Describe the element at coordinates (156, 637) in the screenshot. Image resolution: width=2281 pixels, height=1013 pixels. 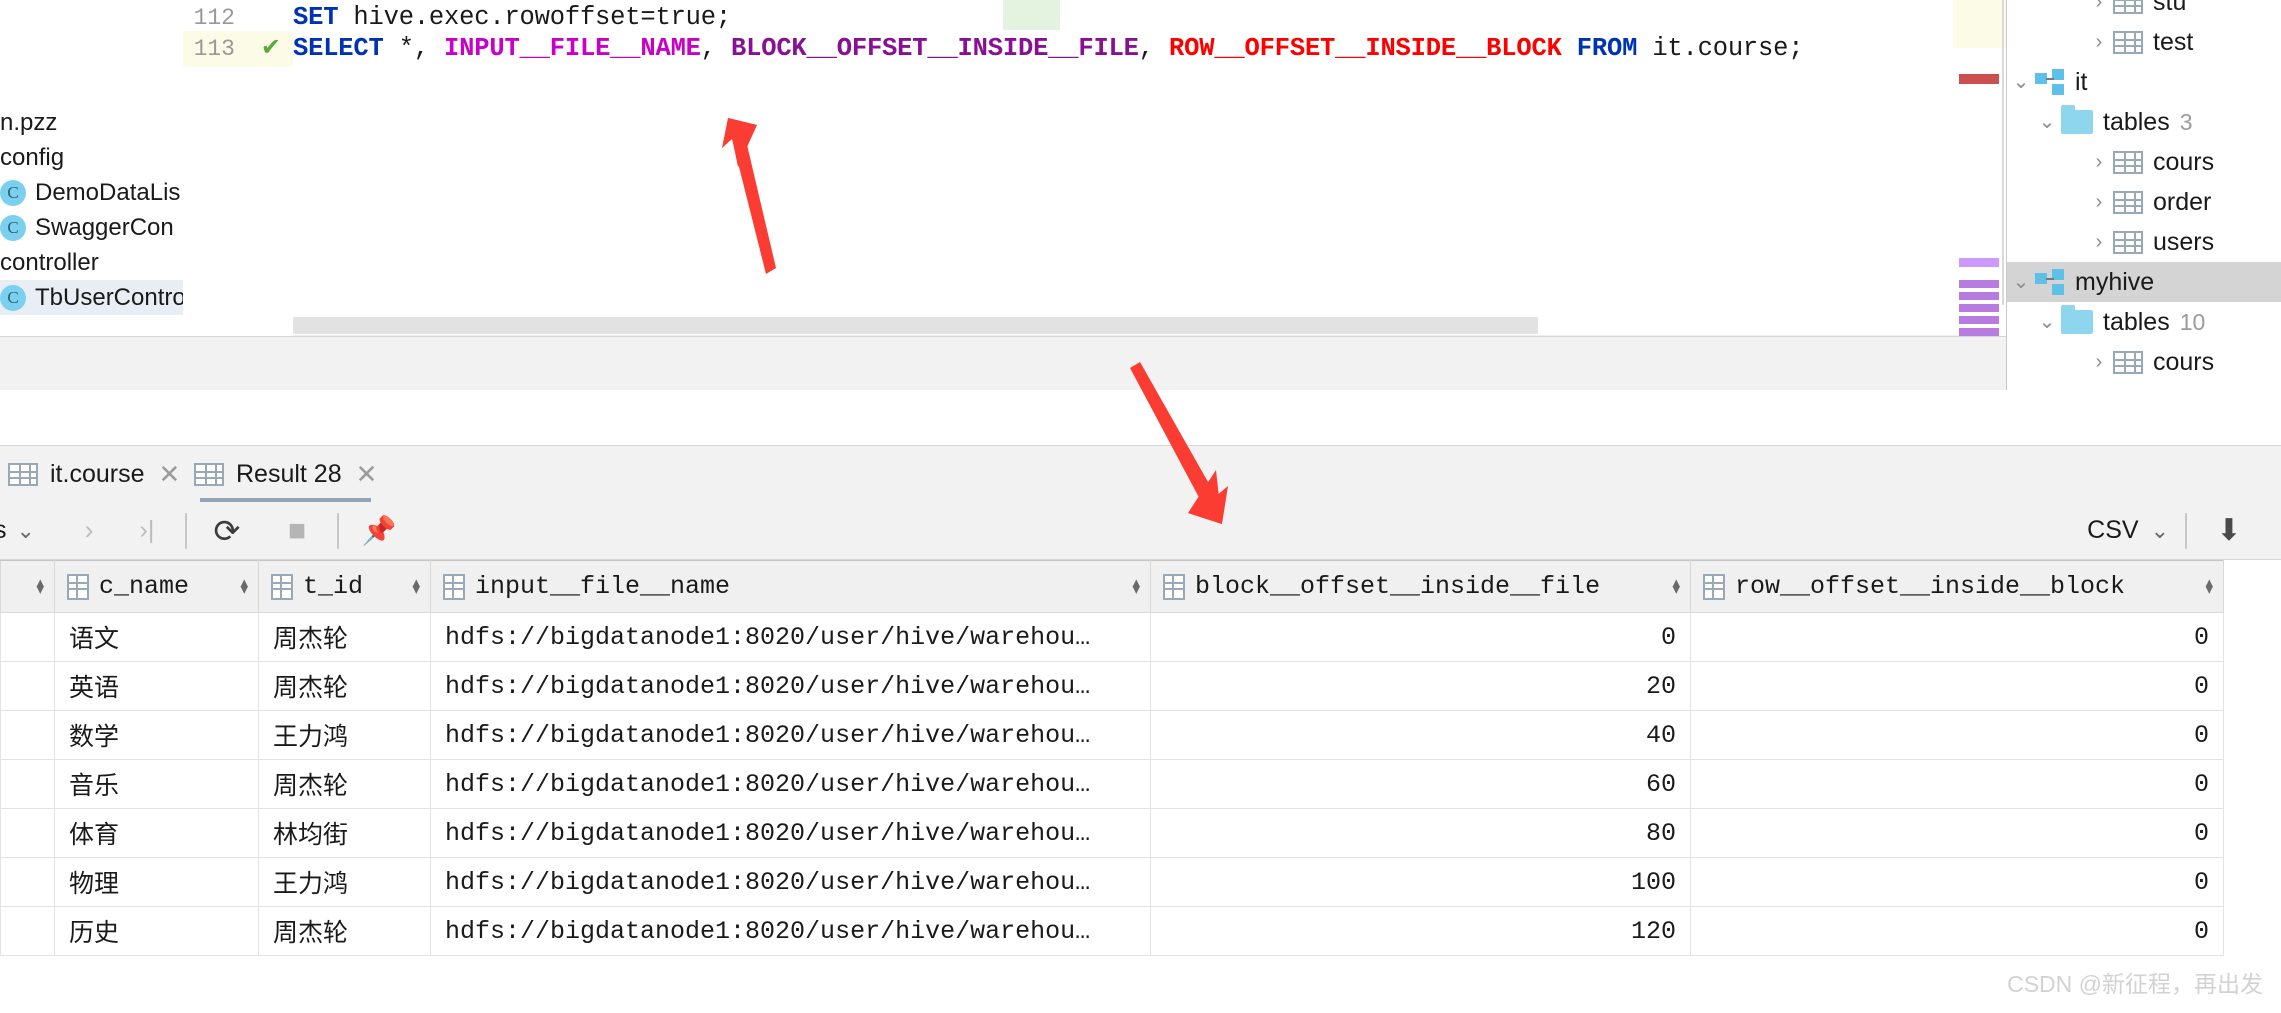
I see `cell-c_name: 语文` at that location.